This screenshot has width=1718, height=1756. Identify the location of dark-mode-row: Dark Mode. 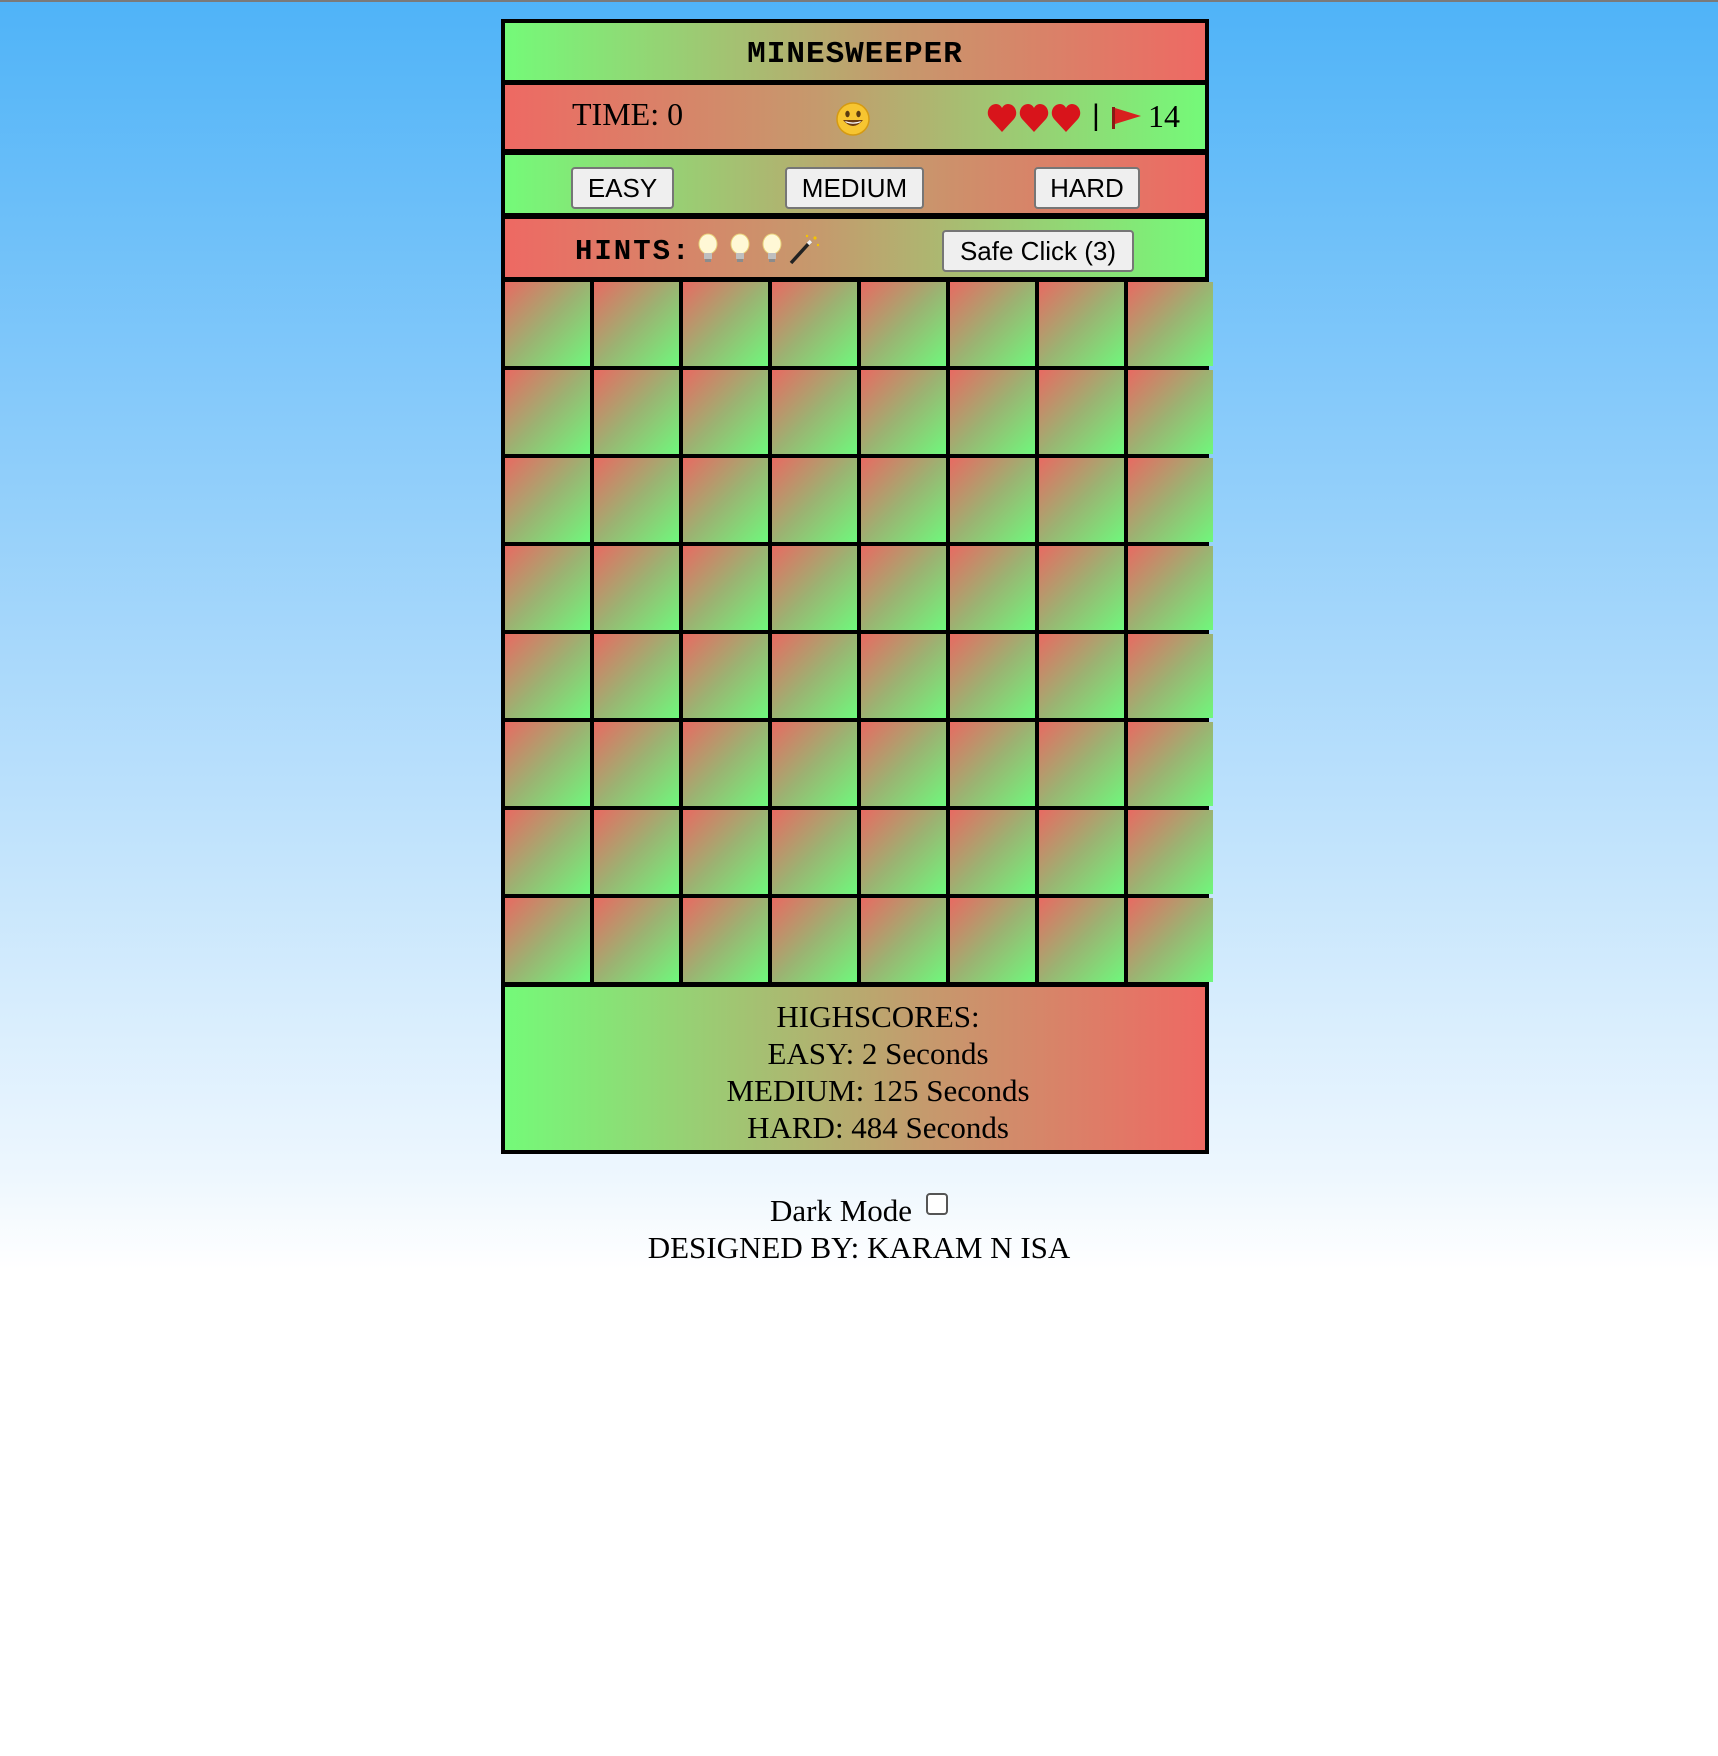
(859, 1211).